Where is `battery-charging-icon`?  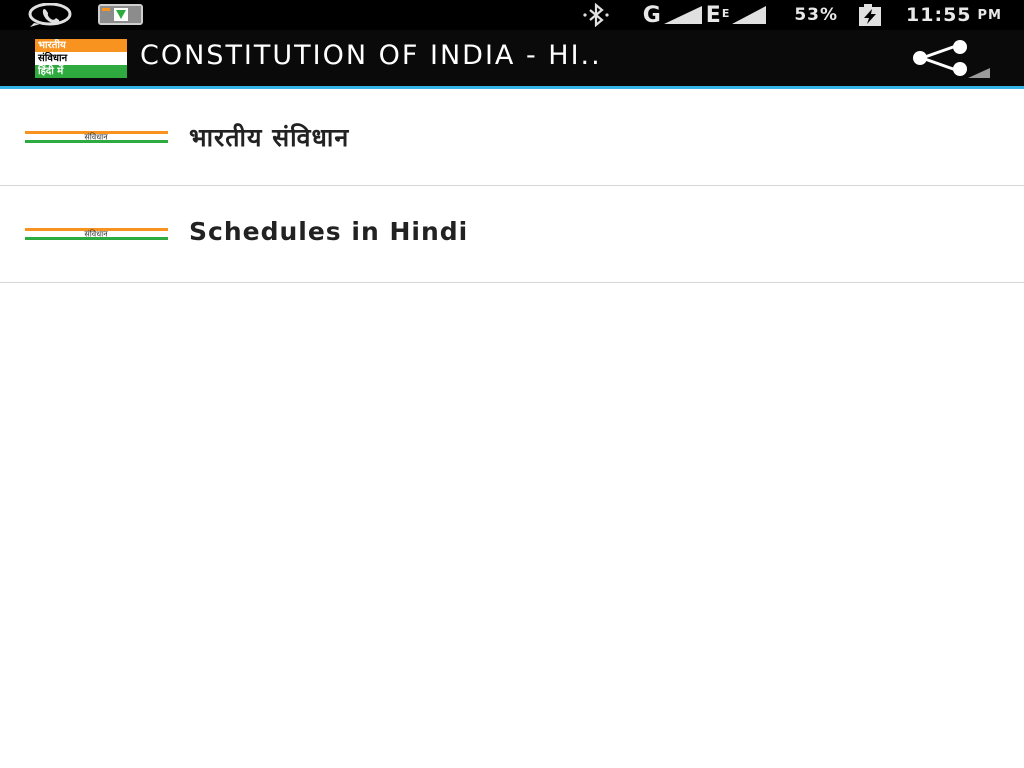 battery-charging-icon is located at coordinates (871, 15).